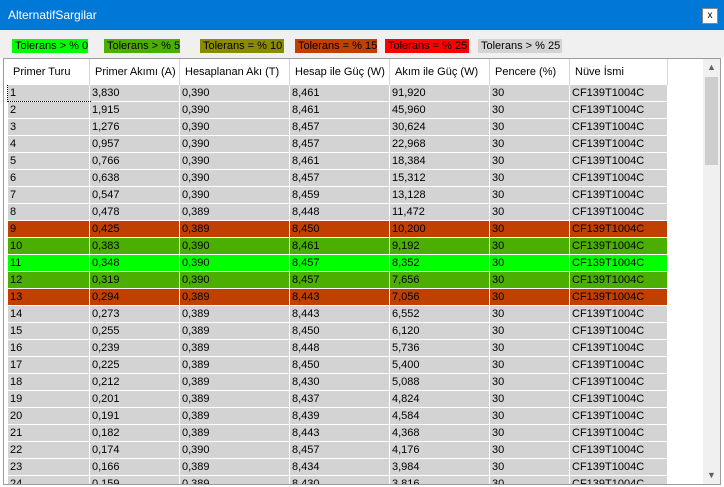 Image resolution: width=724 pixels, height=487 pixels. I want to click on table-row: 24 0,159 0,389 8,430 3,816 30 CF139T1004C, so click(338, 480).